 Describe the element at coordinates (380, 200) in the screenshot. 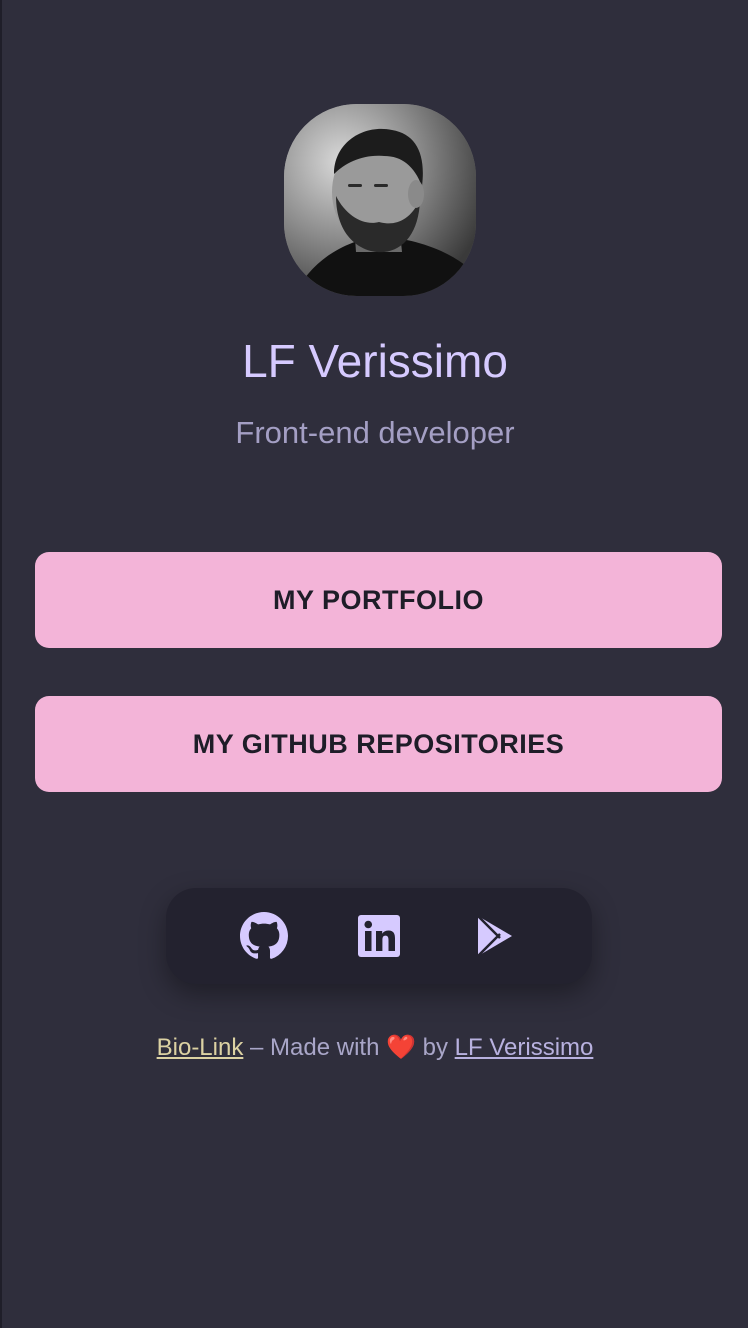

I see `avatar` at that location.